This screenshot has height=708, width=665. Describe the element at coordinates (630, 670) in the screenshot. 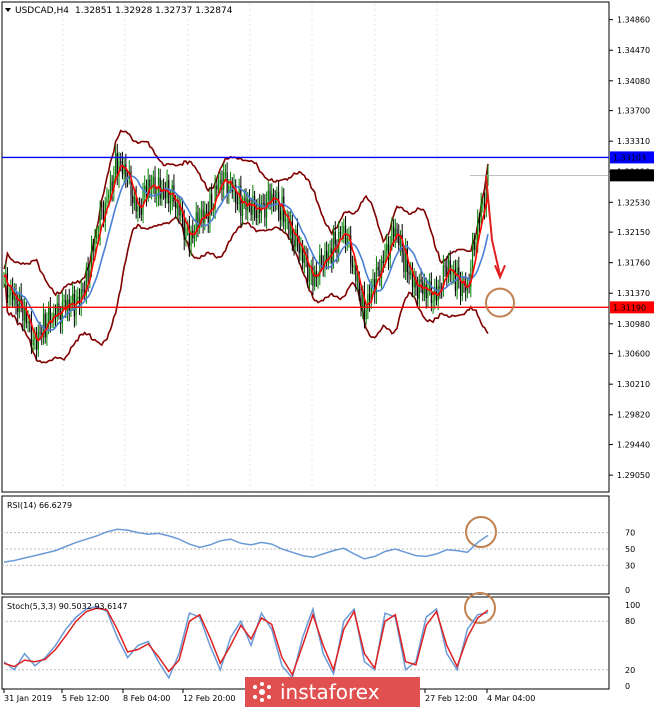

I see `panel-tick-label: 20` at that location.